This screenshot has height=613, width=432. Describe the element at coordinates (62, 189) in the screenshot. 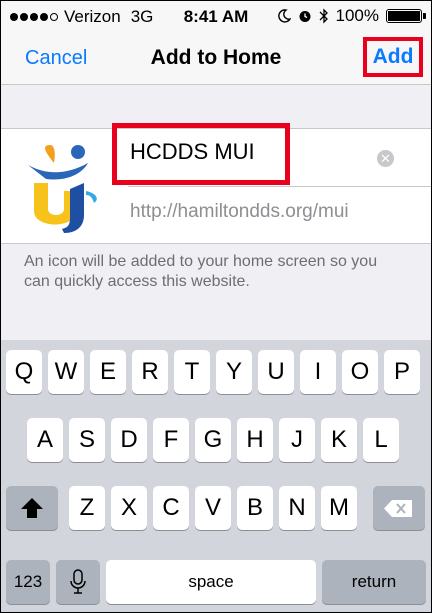

I see `app-logo-icon` at that location.